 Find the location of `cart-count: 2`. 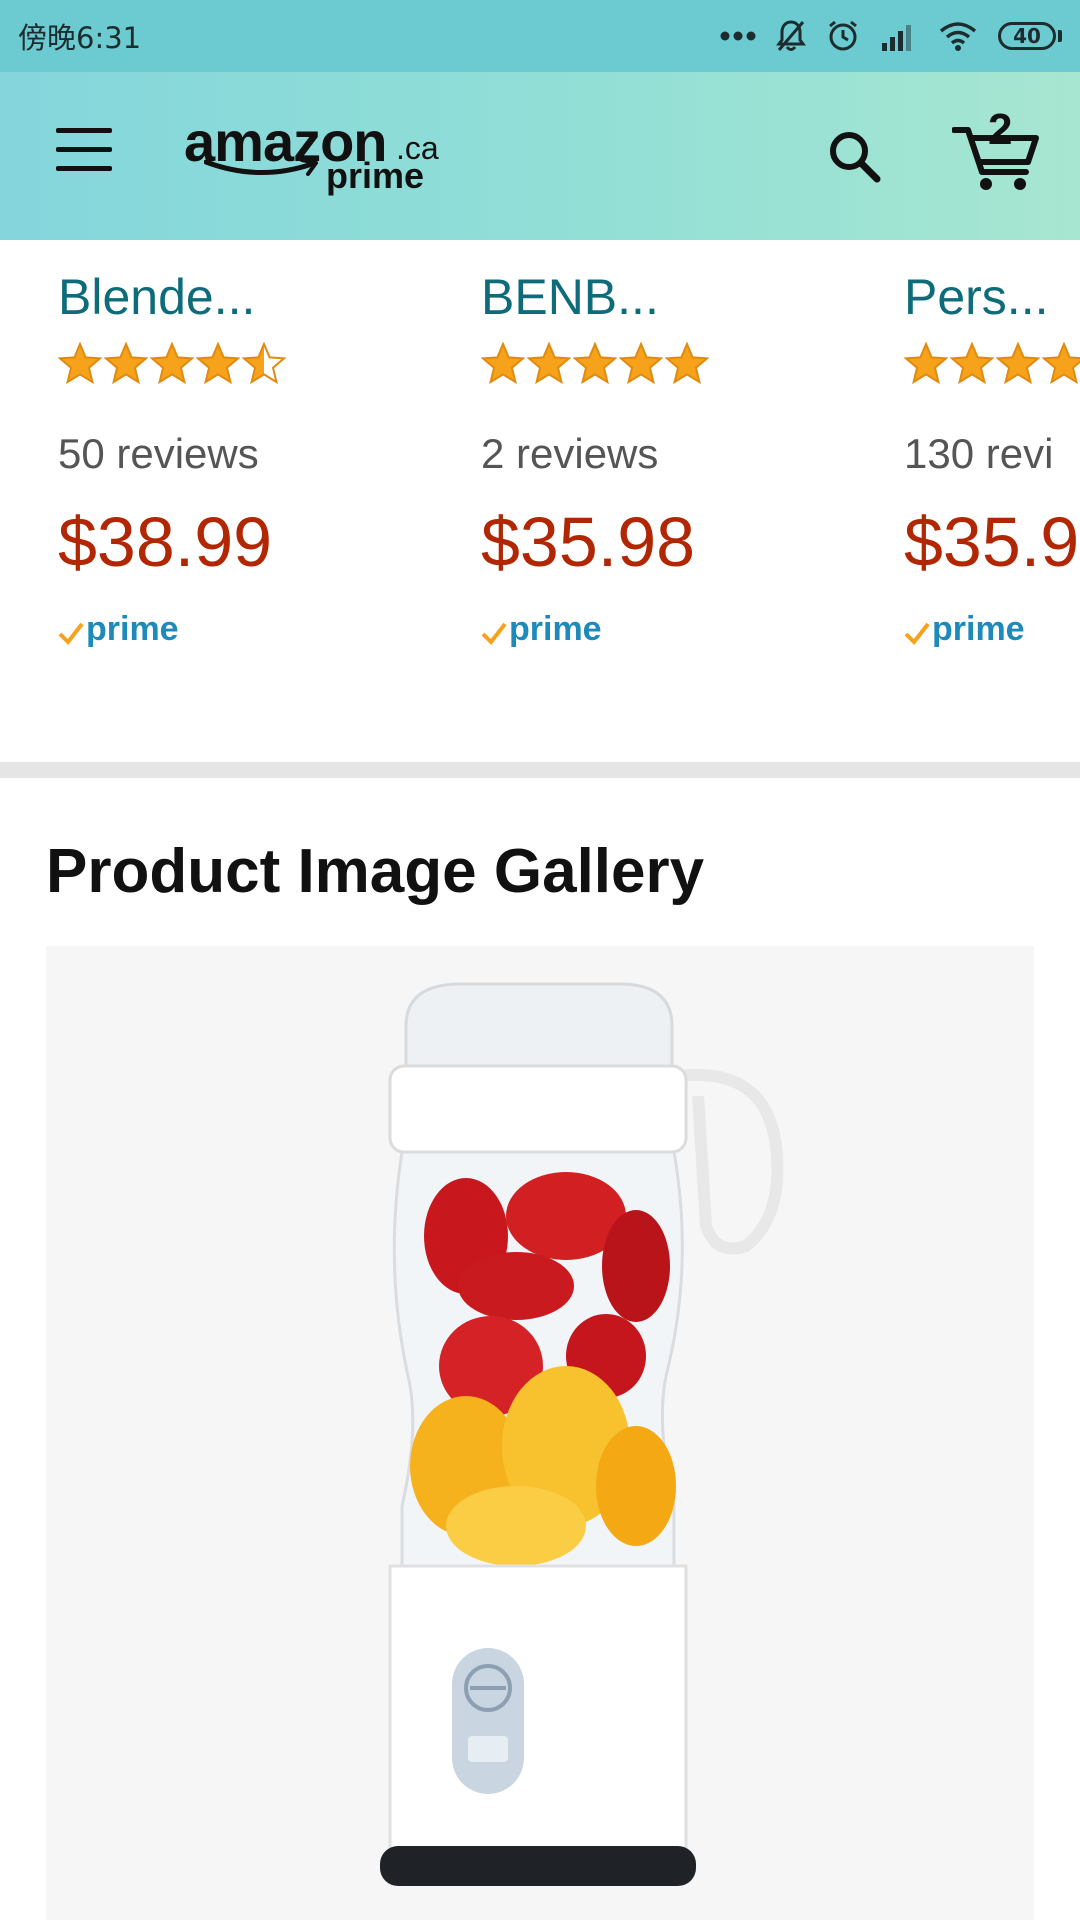

cart-count: 2 is located at coordinates (1000, 129).